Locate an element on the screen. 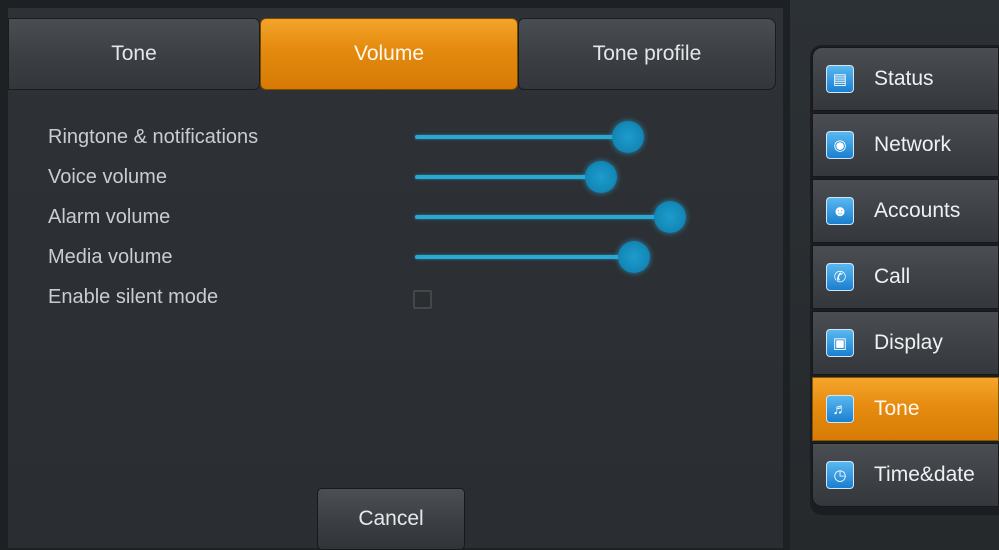 This screenshot has height=550, width=999. sidebar-item-accounts: ☻ Accounts is located at coordinates (905, 211).